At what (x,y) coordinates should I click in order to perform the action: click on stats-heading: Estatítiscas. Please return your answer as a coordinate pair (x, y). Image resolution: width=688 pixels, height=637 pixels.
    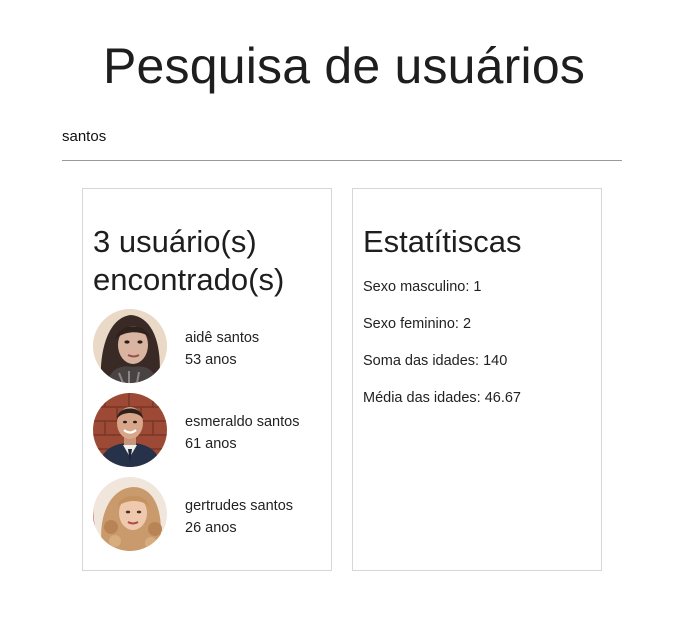
    Looking at the image, I should click on (442, 241).